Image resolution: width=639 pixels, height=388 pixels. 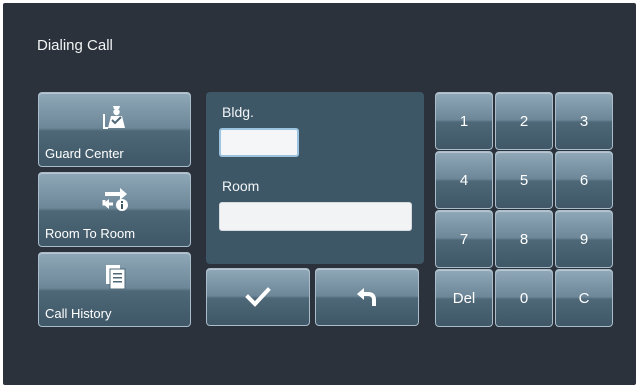 I want to click on digit-key-6: 6, so click(x=584, y=180).